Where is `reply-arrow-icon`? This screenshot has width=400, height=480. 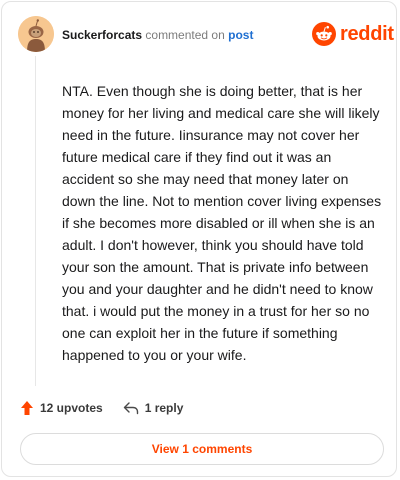 reply-arrow-icon is located at coordinates (130, 408).